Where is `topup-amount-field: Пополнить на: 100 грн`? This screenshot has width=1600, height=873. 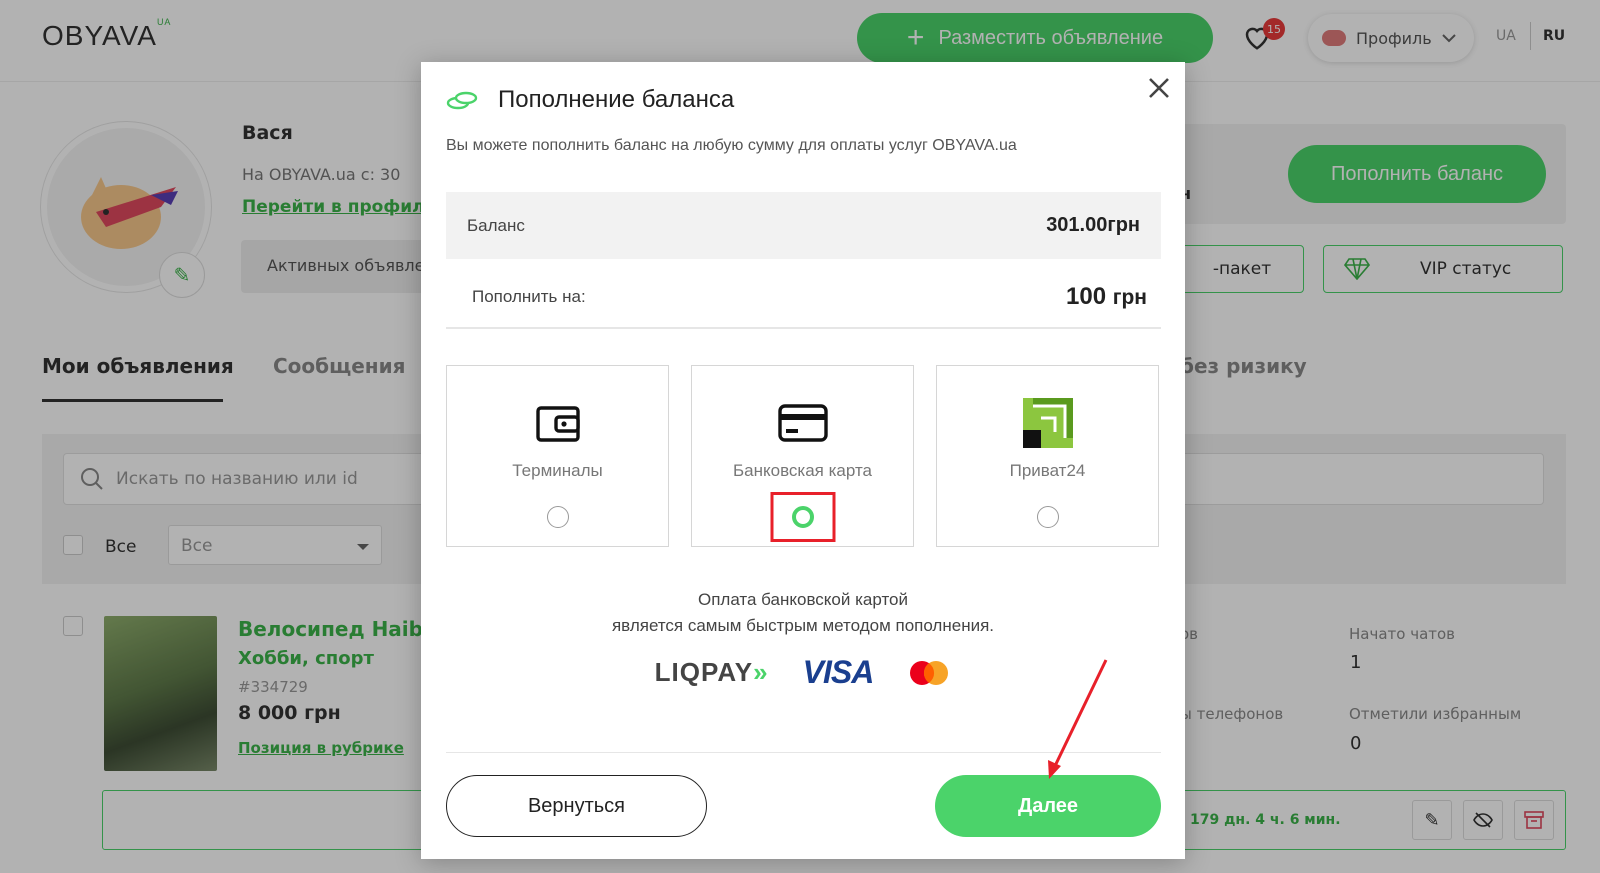 topup-amount-field: Пополнить на: 100 грн is located at coordinates (803, 297).